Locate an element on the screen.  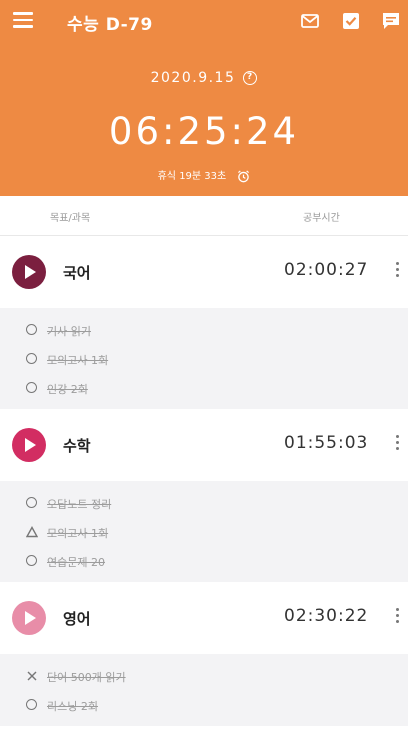
subject-name: 영어 is located at coordinates (77, 619).